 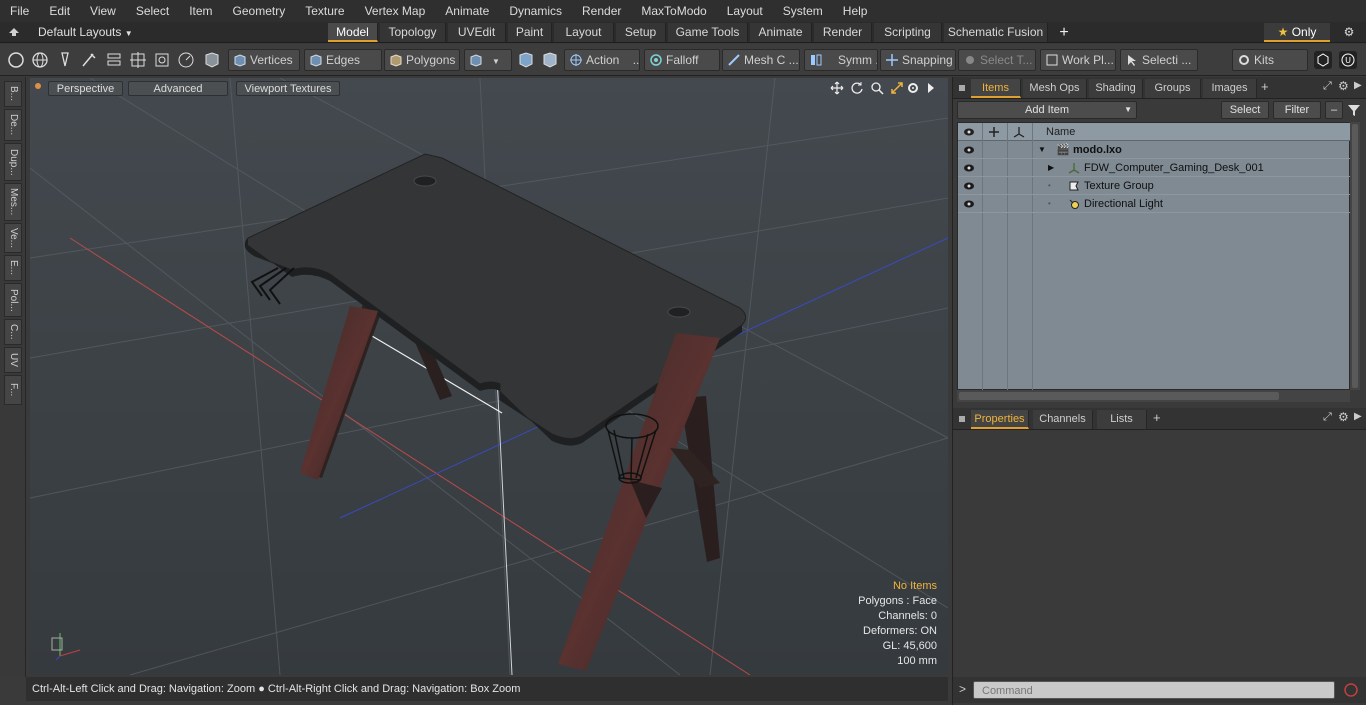 I want to click on menu-geometry: Geometry, so click(x=259, y=11).